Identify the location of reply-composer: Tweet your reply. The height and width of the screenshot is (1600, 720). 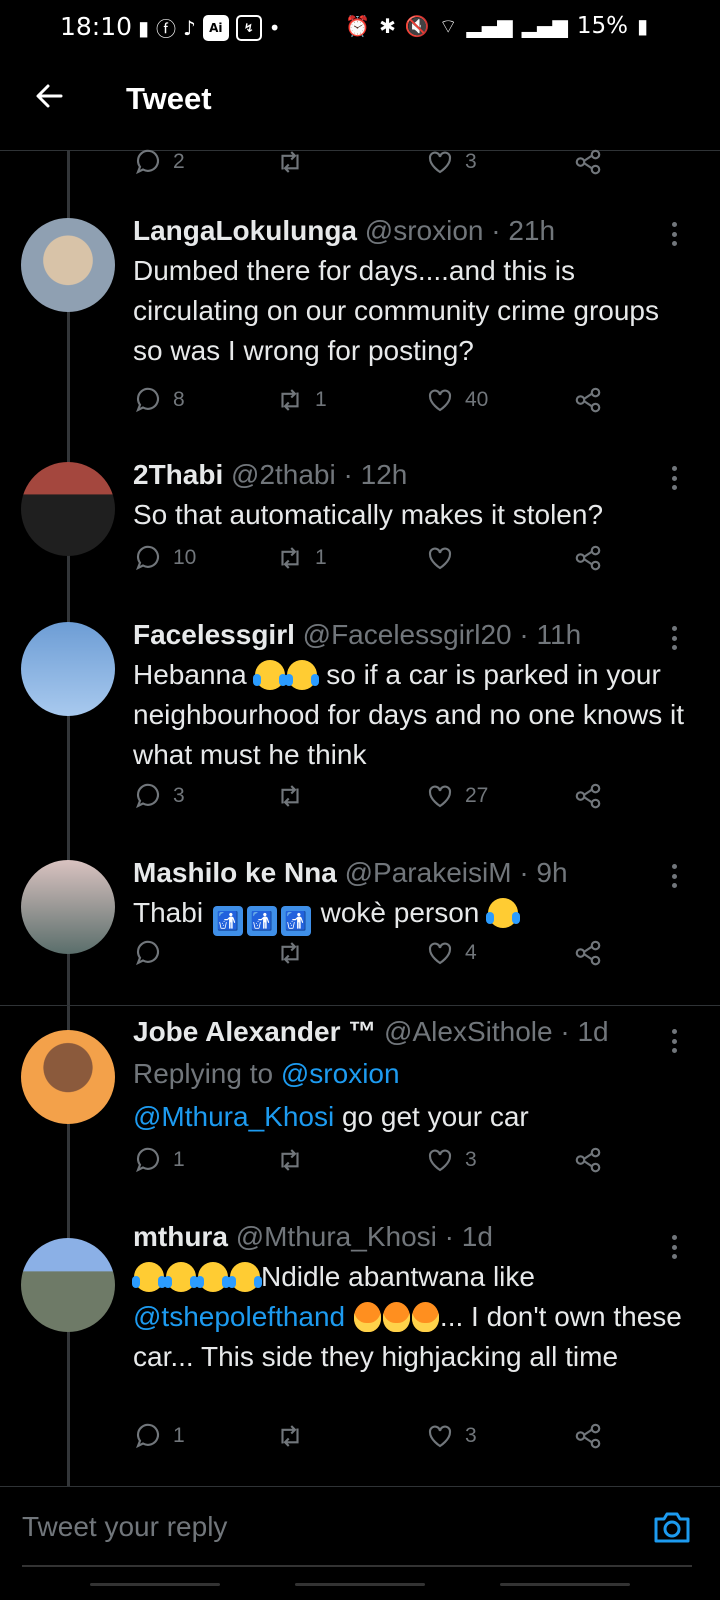
(360, 1526).